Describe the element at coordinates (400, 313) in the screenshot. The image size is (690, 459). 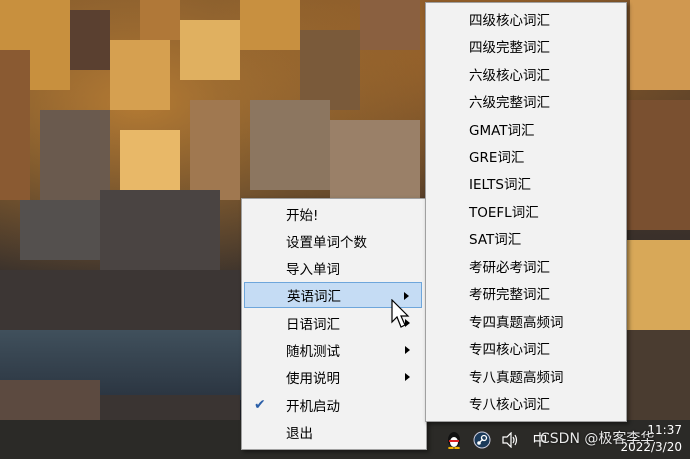
I see `mouse-cursor-icon` at that location.